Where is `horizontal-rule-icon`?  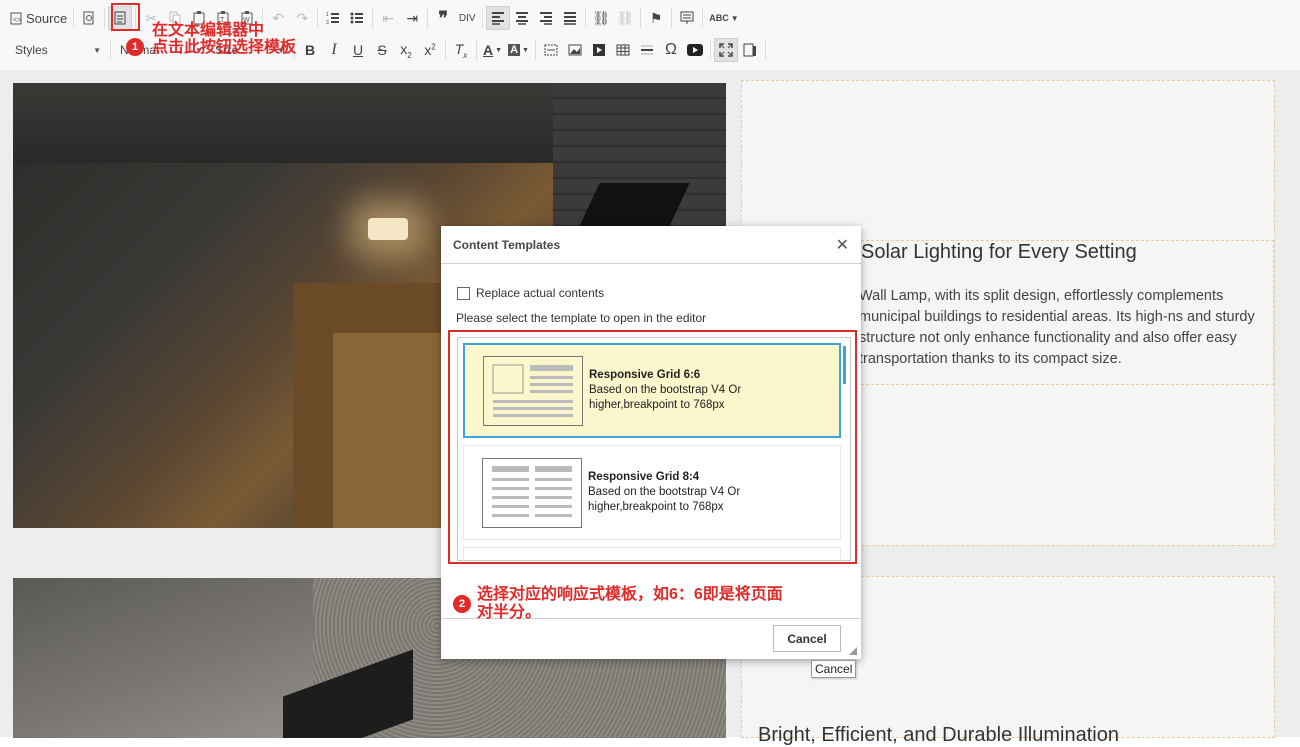 horizontal-rule-icon is located at coordinates (646, 50).